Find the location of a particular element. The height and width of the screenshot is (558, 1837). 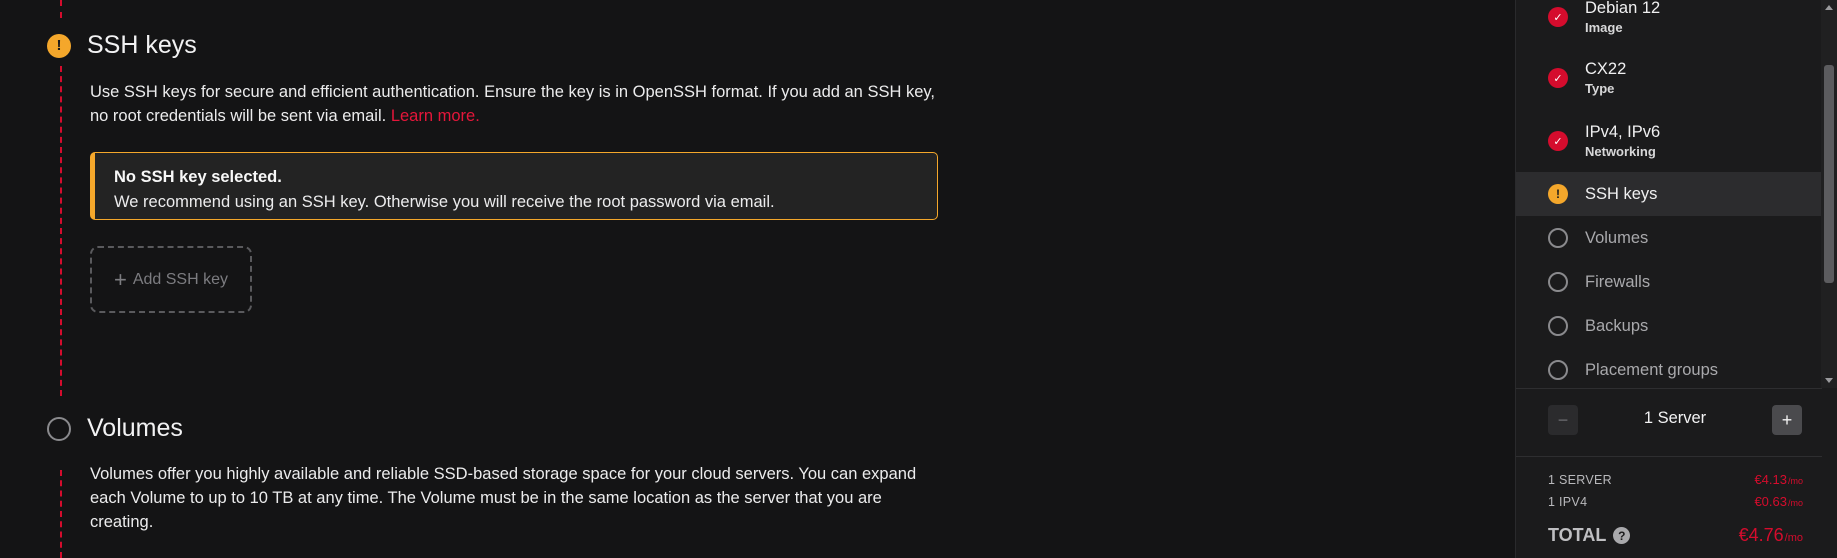

step-label: CX22 is located at coordinates (1606, 69).